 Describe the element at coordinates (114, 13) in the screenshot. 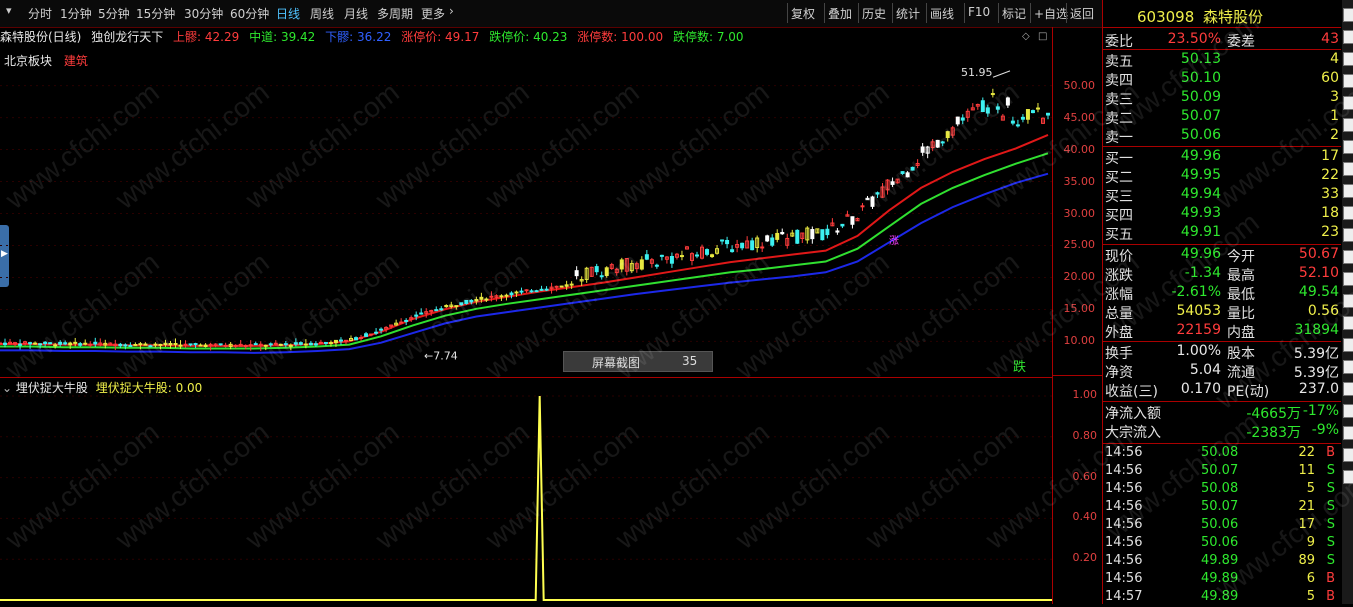

I see `period-3: 5分钟` at that location.